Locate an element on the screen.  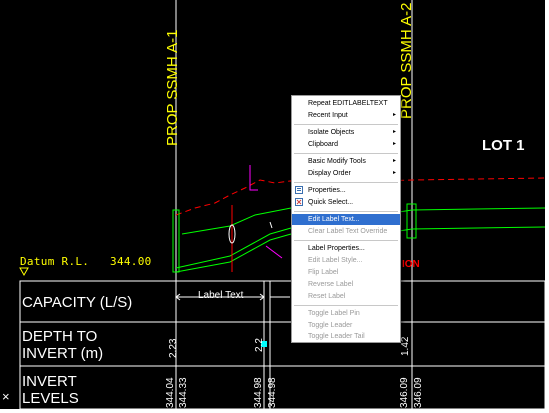
menu-item-display-order: Display Order ▸ is located at coordinates (346, 173).